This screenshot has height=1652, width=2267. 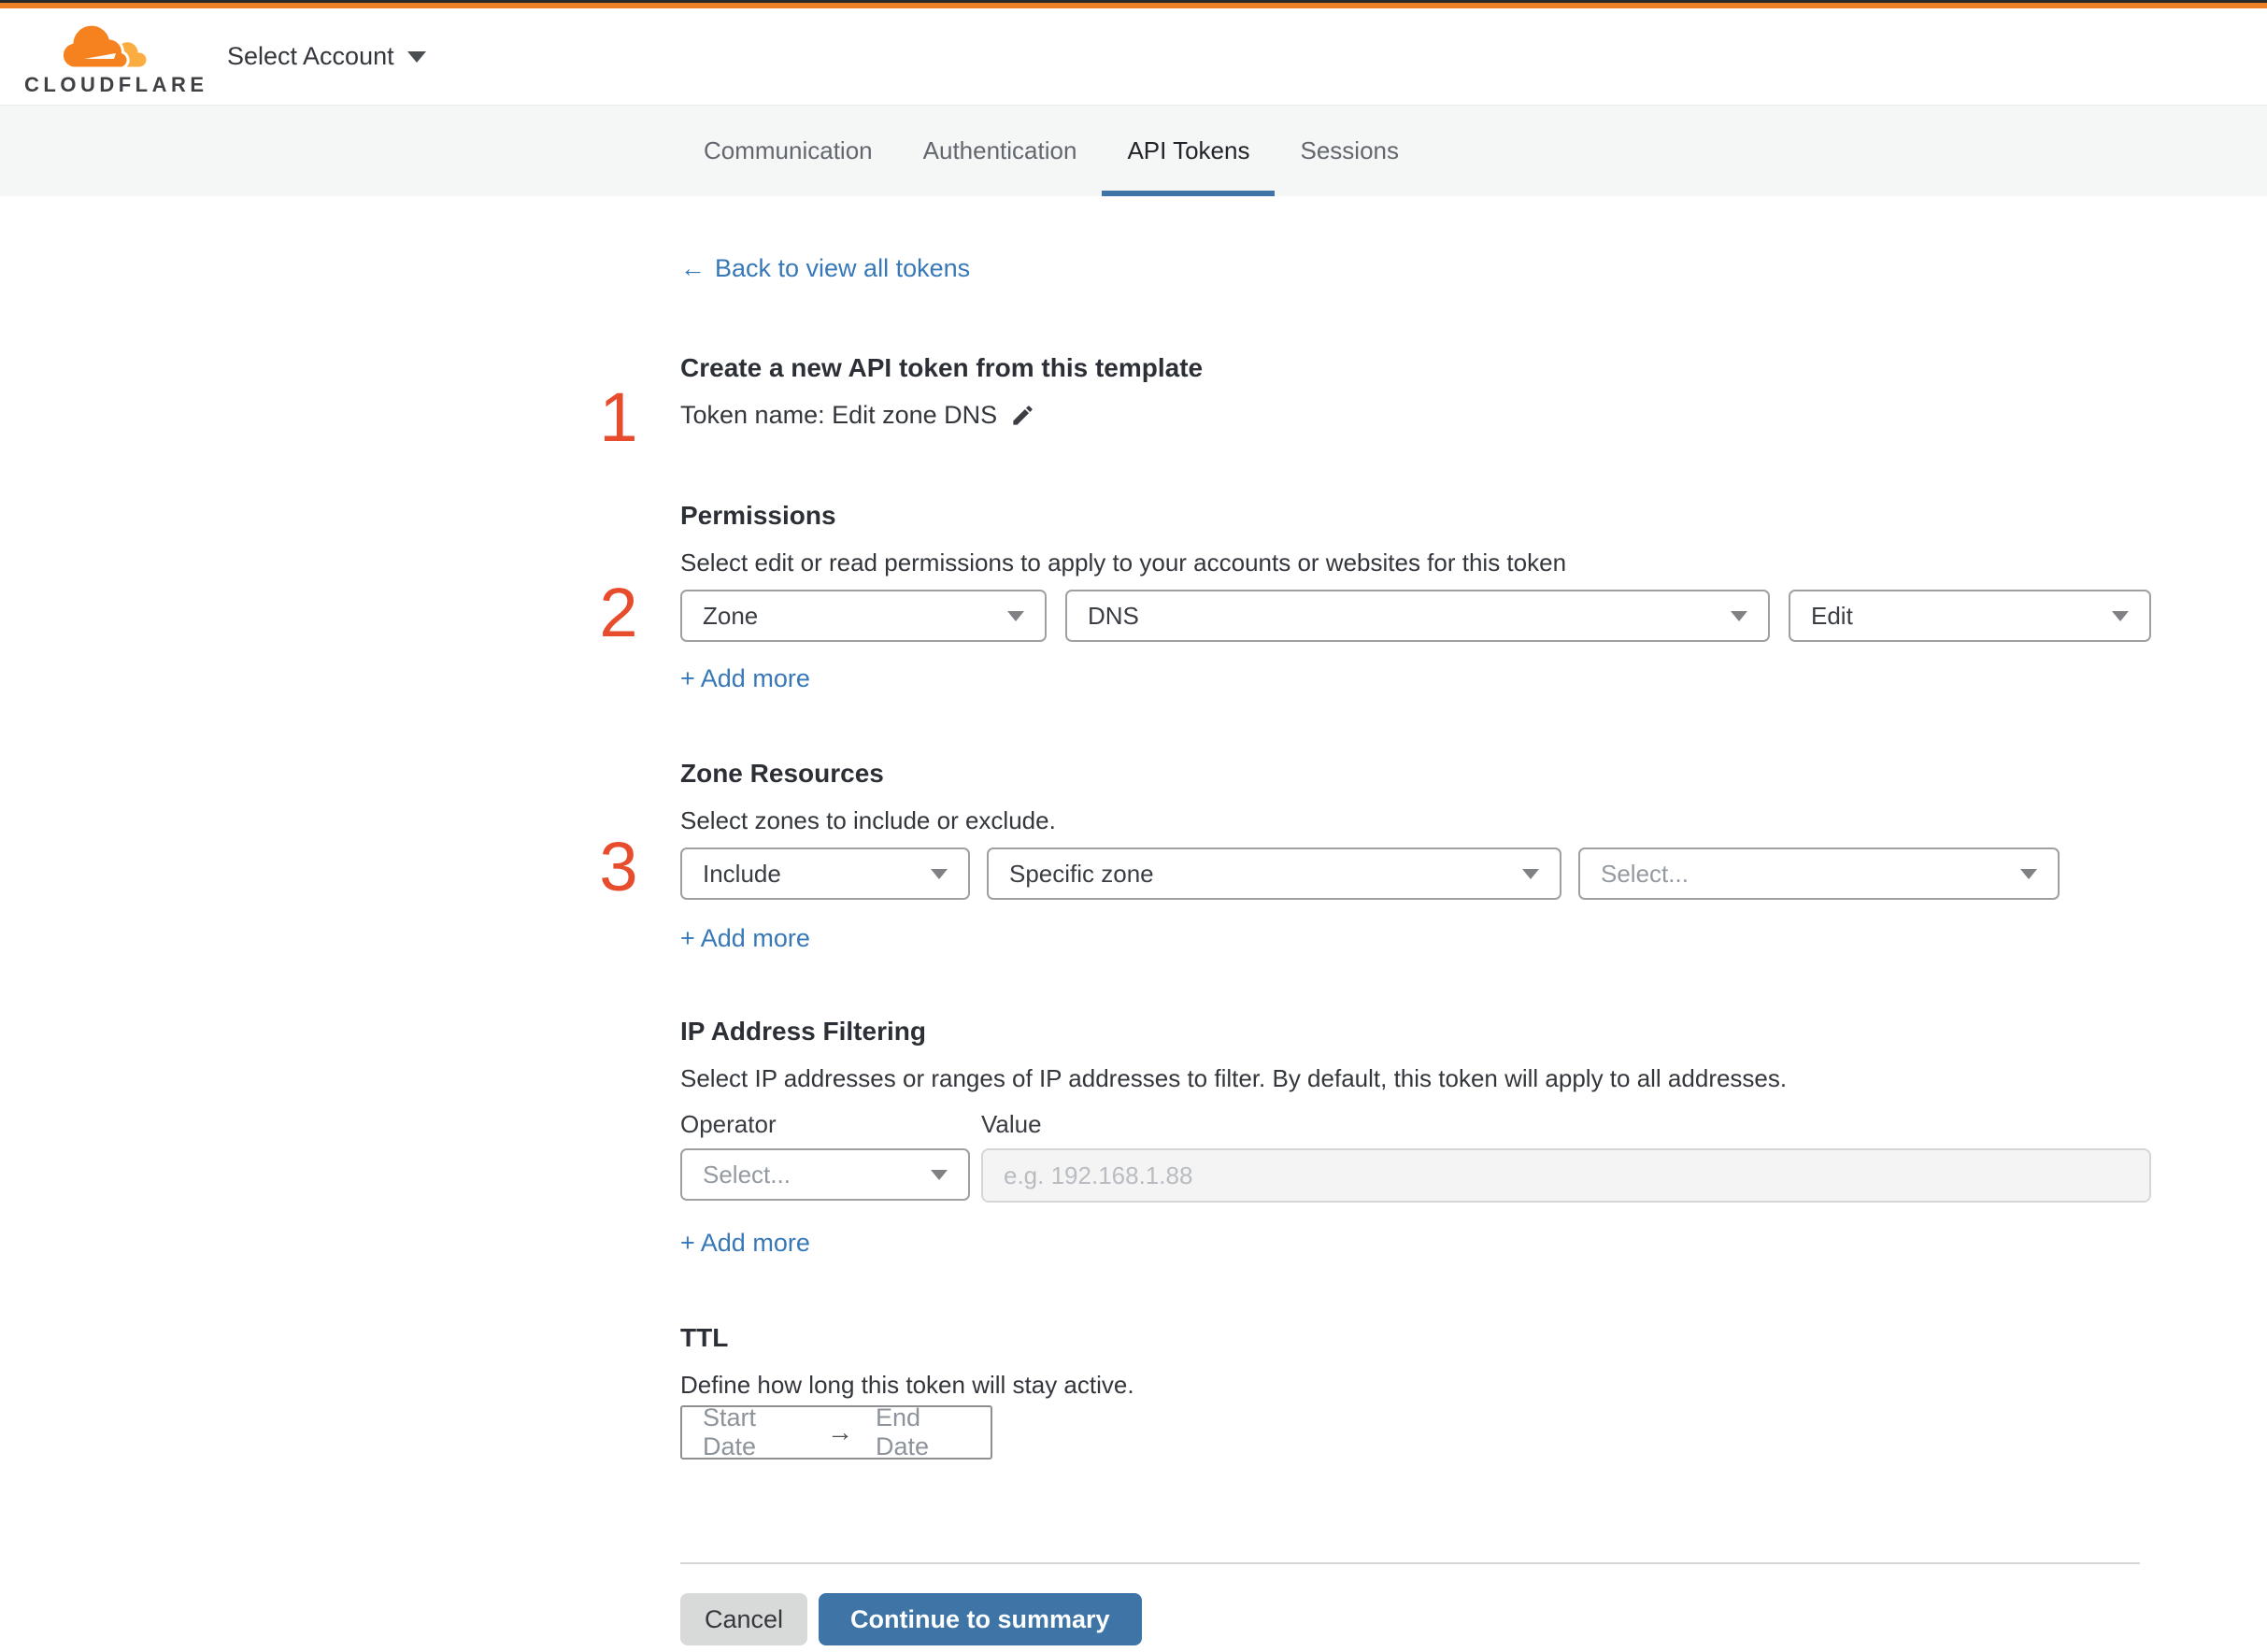 I want to click on step-number-1: 1, so click(x=619, y=417).